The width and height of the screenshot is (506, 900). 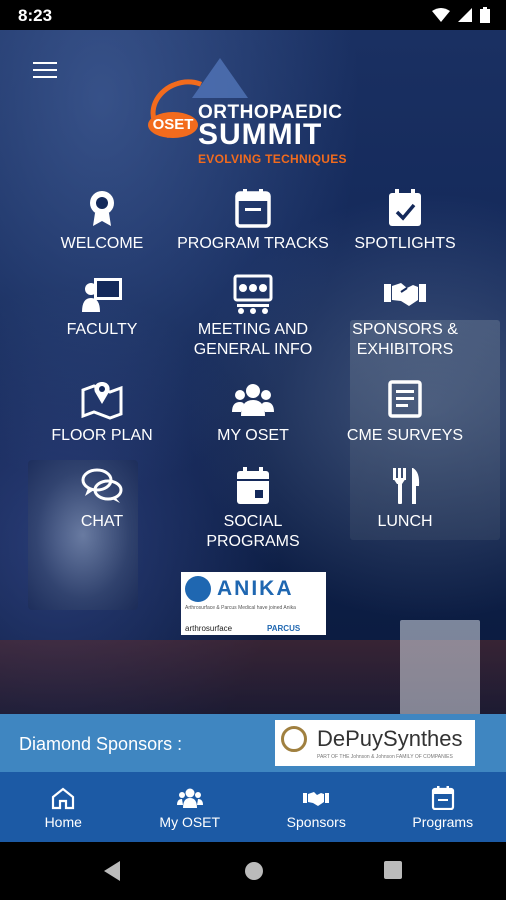 I want to click on tile-meeting-info: MEETING AND GENERAL INFO, so click(x=253, y=317).